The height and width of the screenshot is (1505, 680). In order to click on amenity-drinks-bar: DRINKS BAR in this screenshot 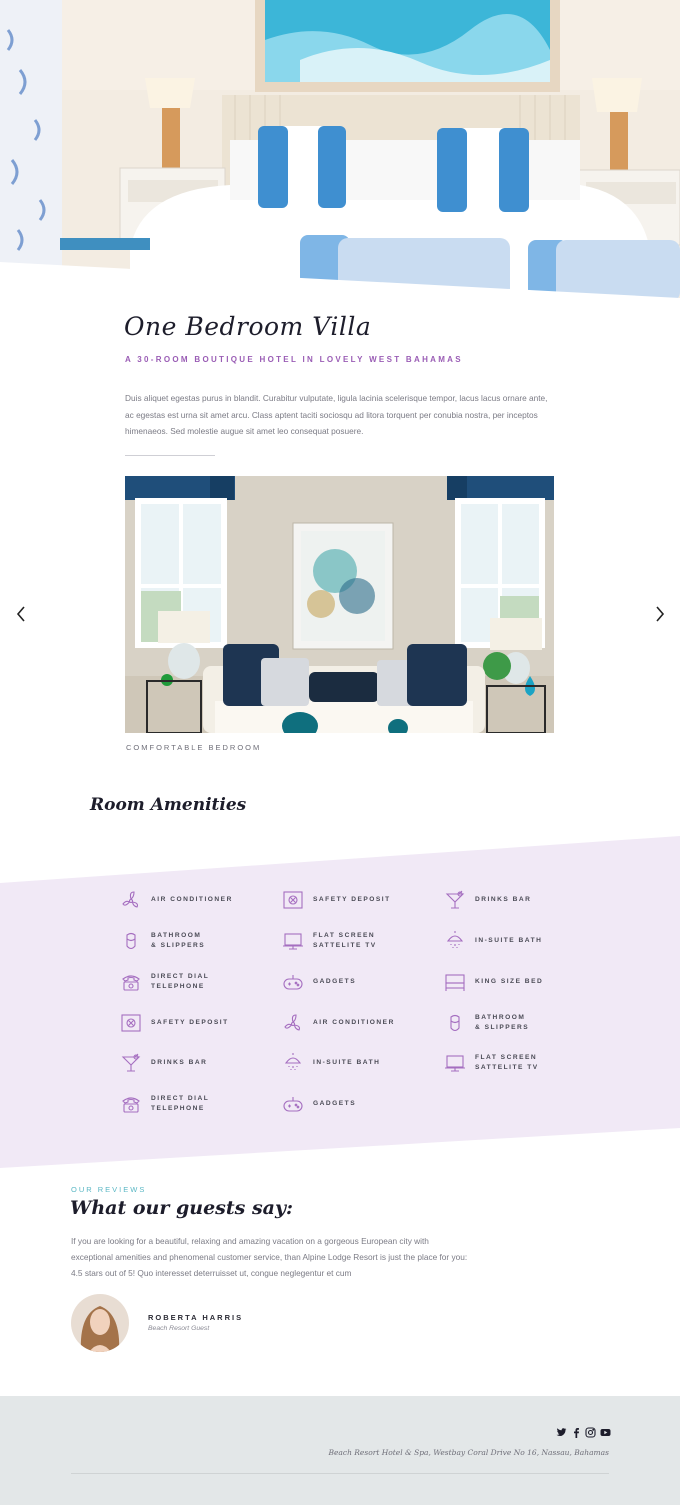, I will do `click(519, 900)`.